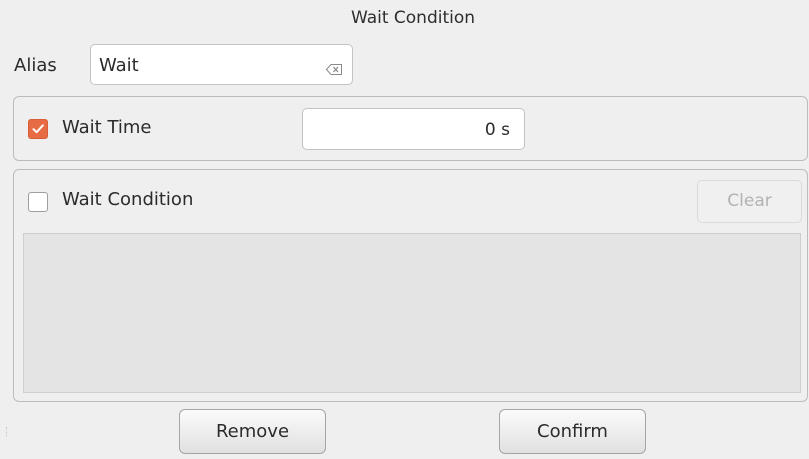 The width and height of the screenshot is (809, 459). What do you see at coordinates (8, 432) in the screenshot?
I see `resize-grip-icon` at bounding box center [8, 432].